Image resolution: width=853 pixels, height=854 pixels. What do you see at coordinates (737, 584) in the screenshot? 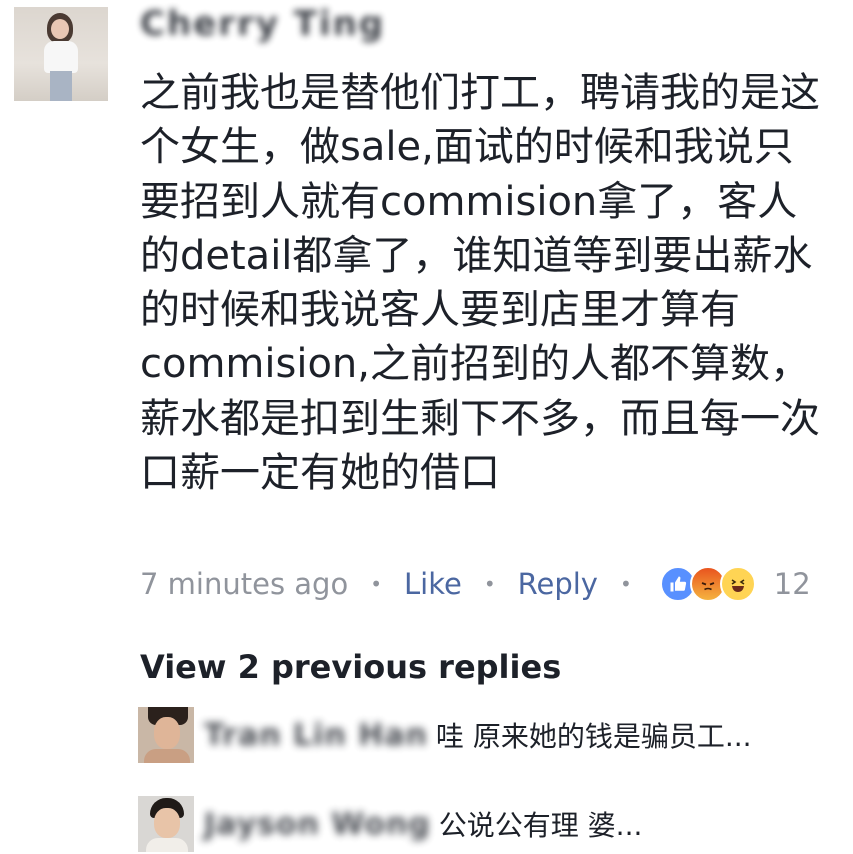
I see `haha-icon` at bounding box center [737, 584].